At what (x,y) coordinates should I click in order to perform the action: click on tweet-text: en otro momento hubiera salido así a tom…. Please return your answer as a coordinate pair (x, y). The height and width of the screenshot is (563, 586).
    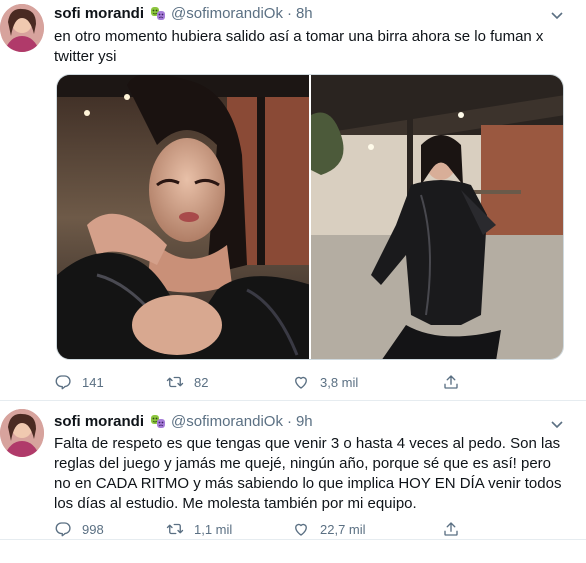
    Looking at the image, I should click on (299, 46).